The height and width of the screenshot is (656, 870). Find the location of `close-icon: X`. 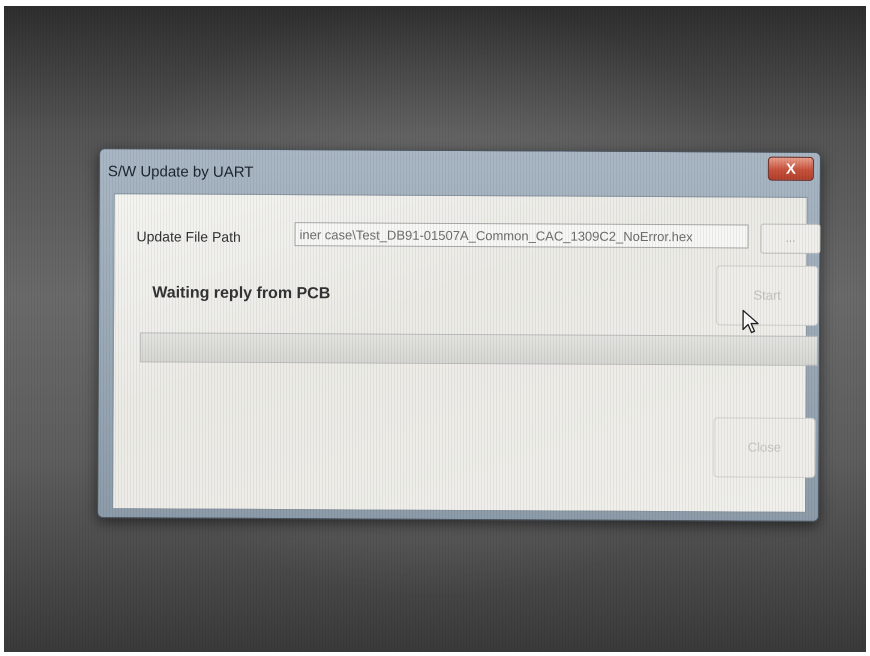

close-icon: X is located at coordinates (790, 169).